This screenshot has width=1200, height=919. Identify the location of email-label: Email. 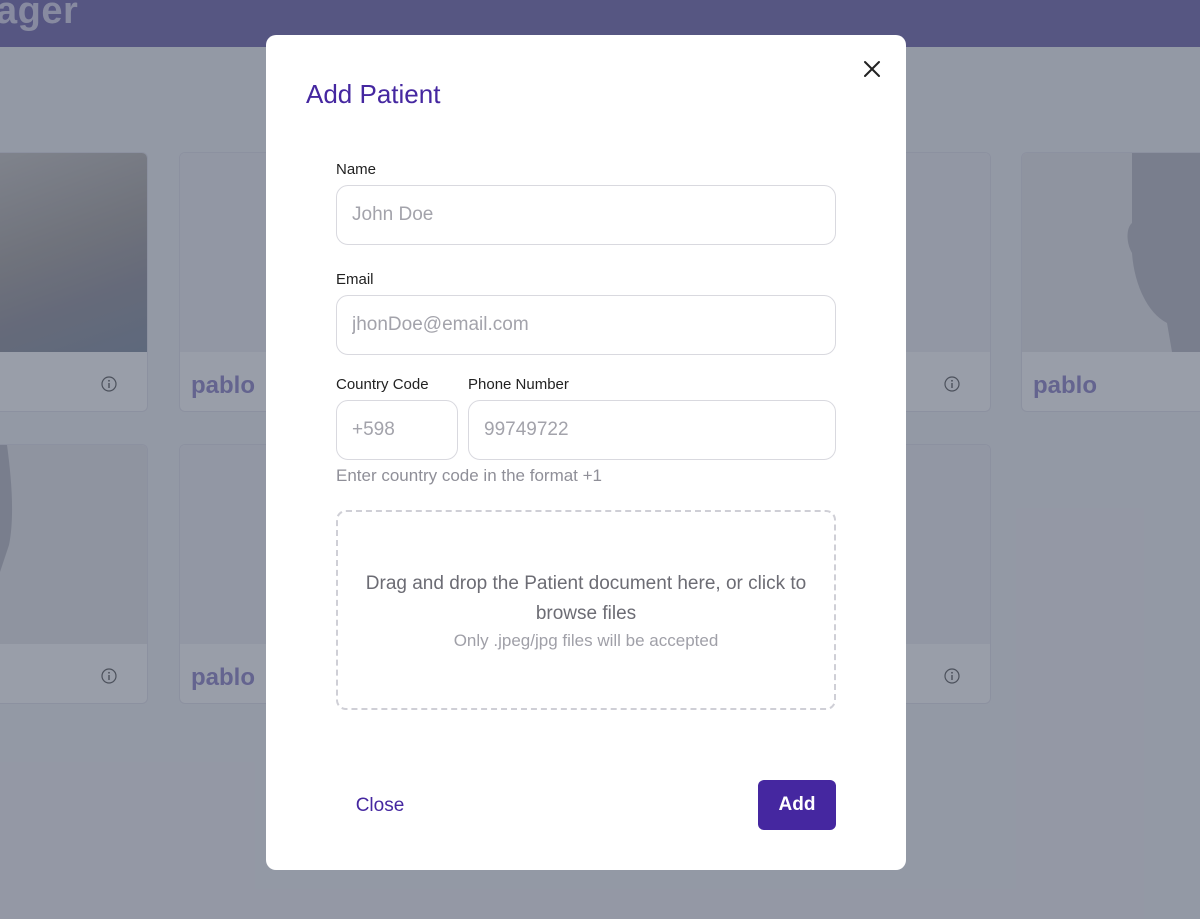
(355, 279).